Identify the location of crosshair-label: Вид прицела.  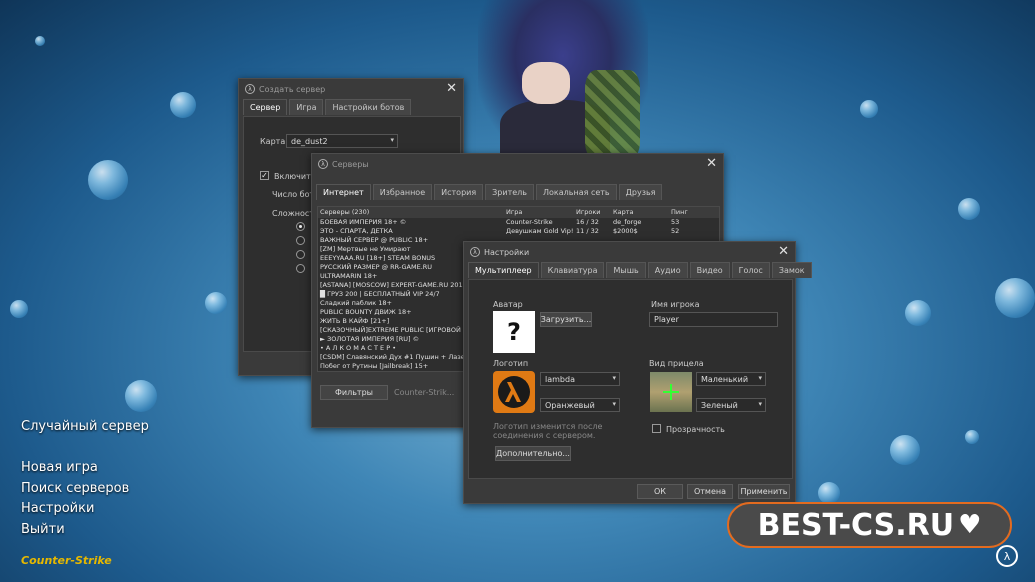
(676, 363).